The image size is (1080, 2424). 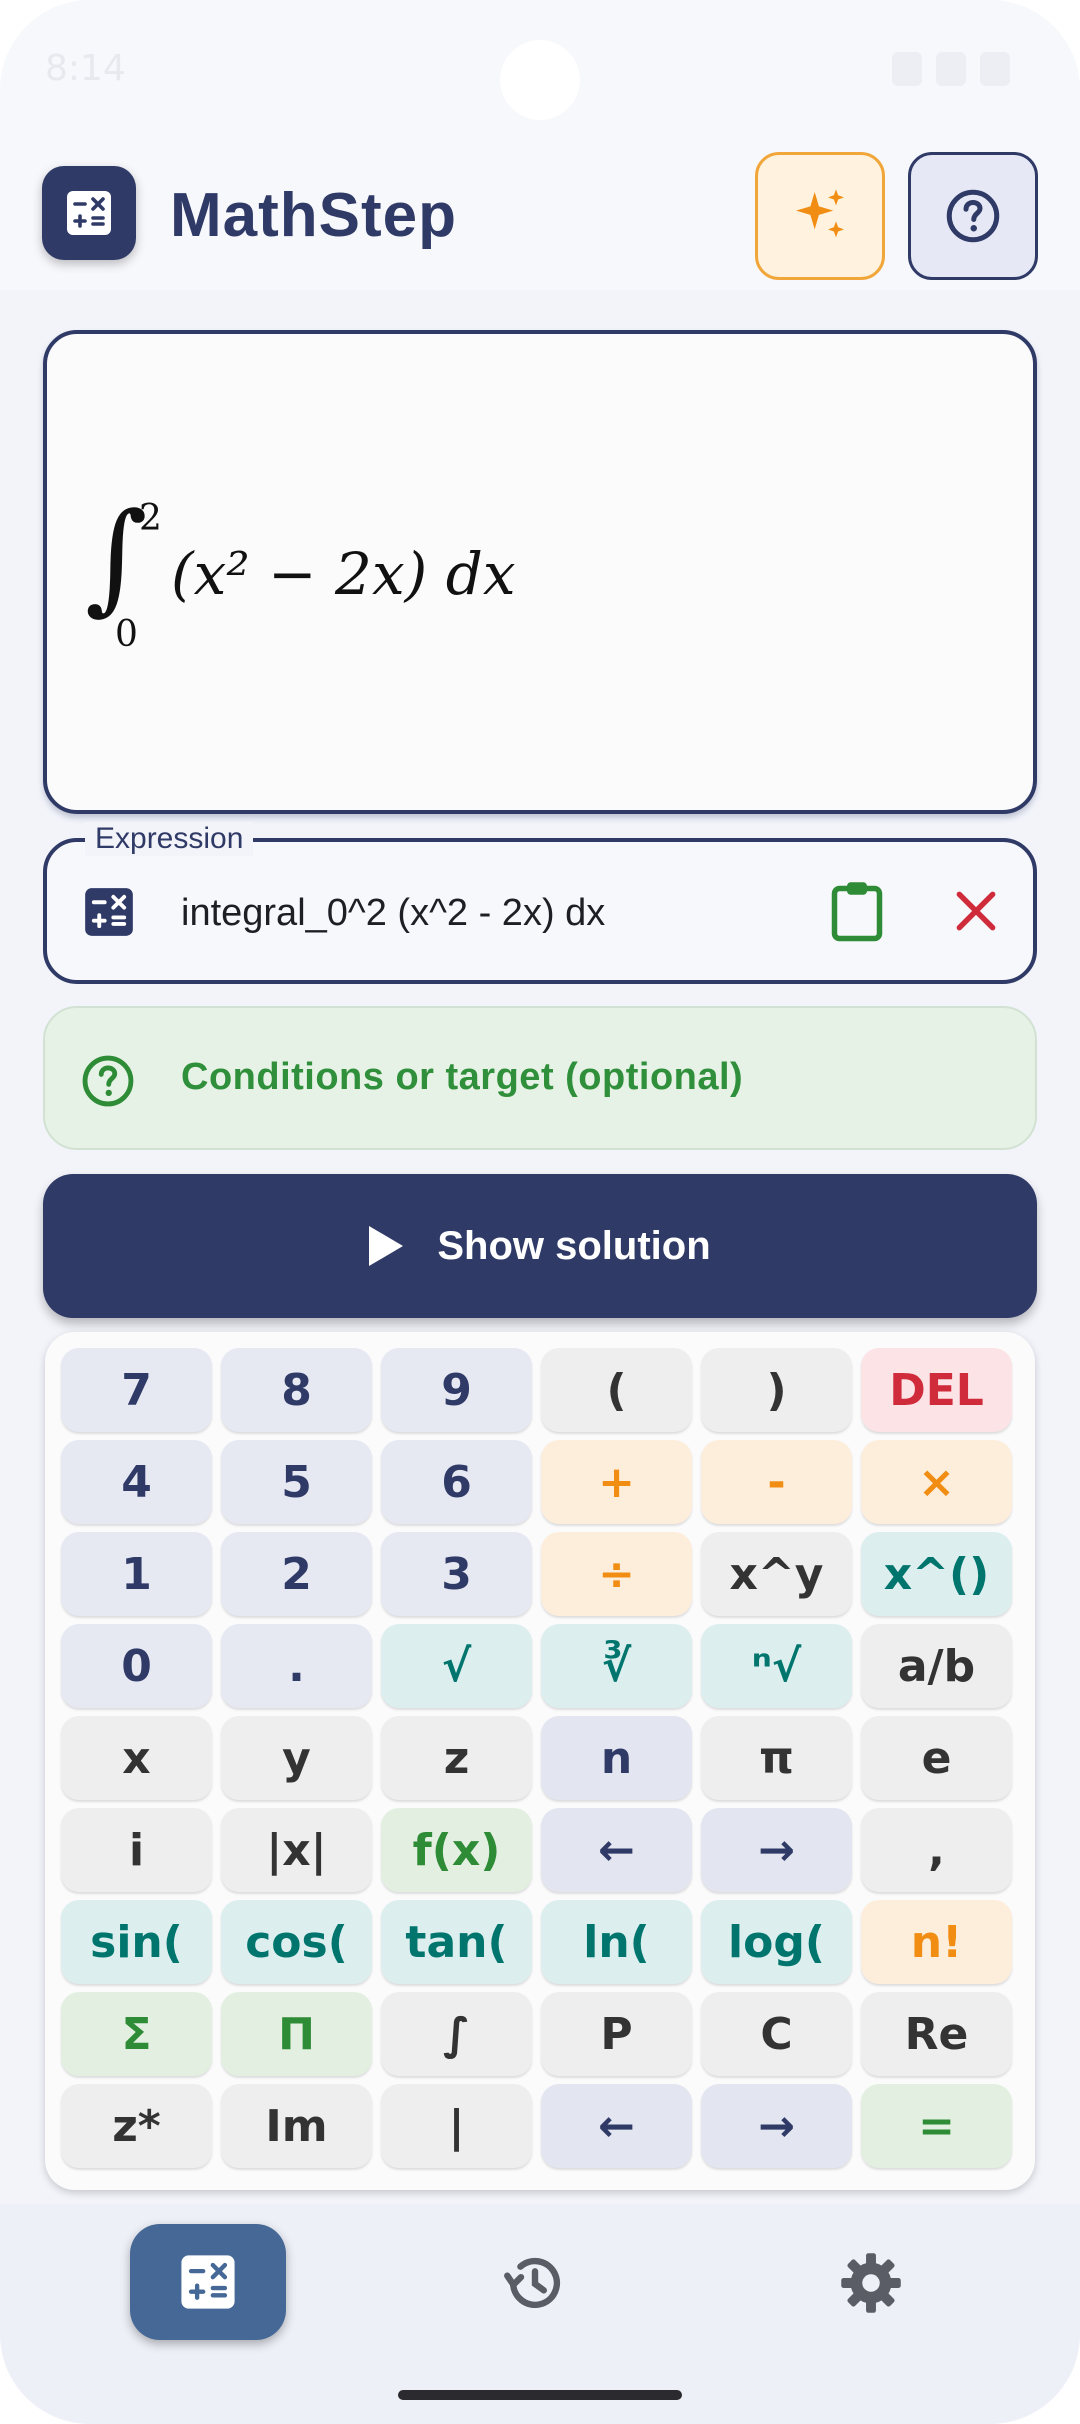 I want to click on key-permutation: P, so click(x=616, y=2034).